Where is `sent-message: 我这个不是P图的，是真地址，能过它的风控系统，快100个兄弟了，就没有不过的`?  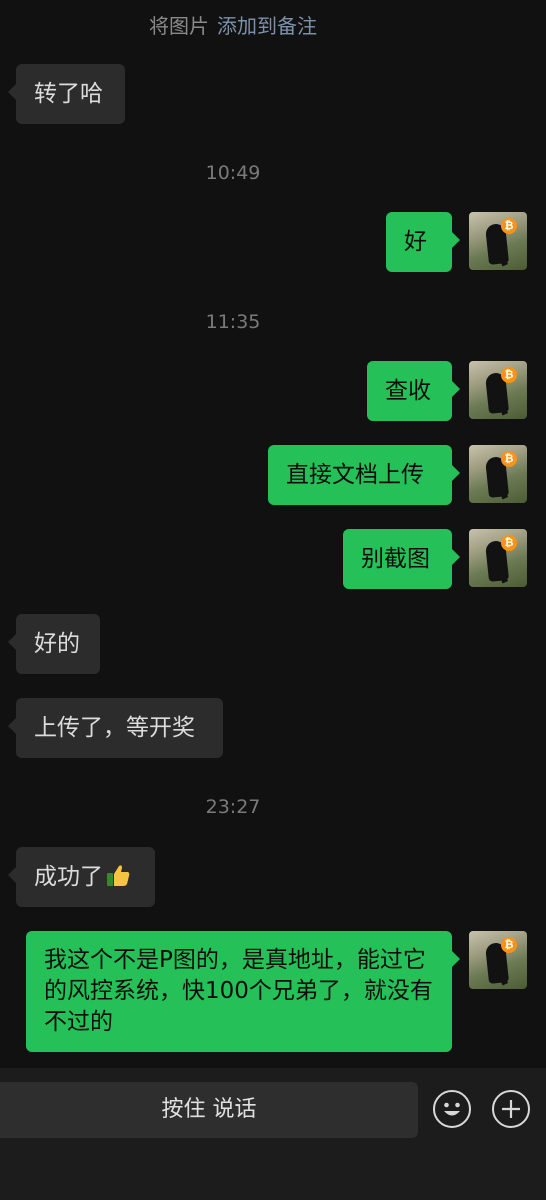
sent-message: 我这个不是P图的，是真地址，能过它的风控系统，快100个兄弟了，就没有不过的 is located at coordinates (243, 991).